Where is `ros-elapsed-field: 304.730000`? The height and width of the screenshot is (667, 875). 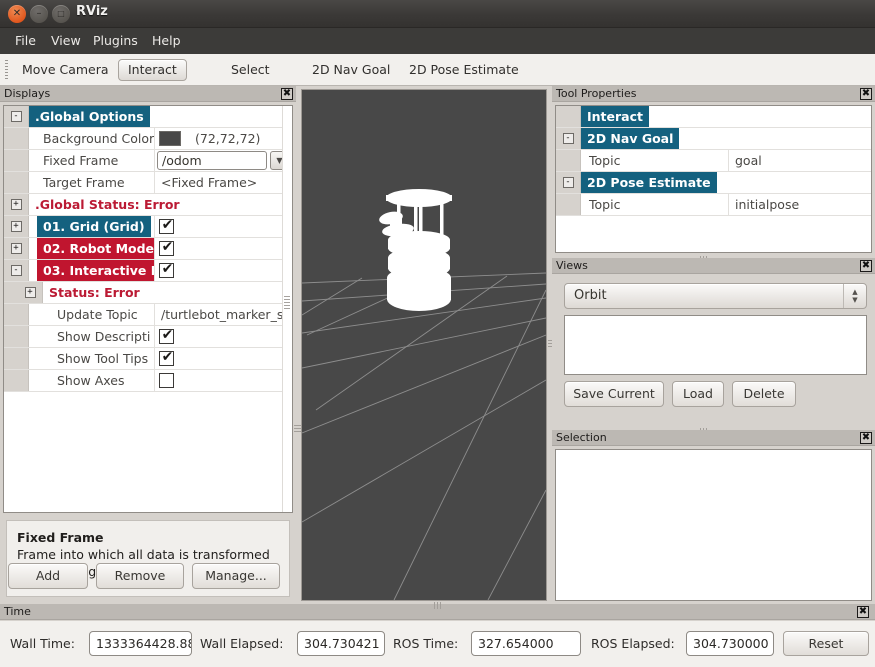 ros-elapsed-field: 304.730000 is located at coordinates (730, 643).